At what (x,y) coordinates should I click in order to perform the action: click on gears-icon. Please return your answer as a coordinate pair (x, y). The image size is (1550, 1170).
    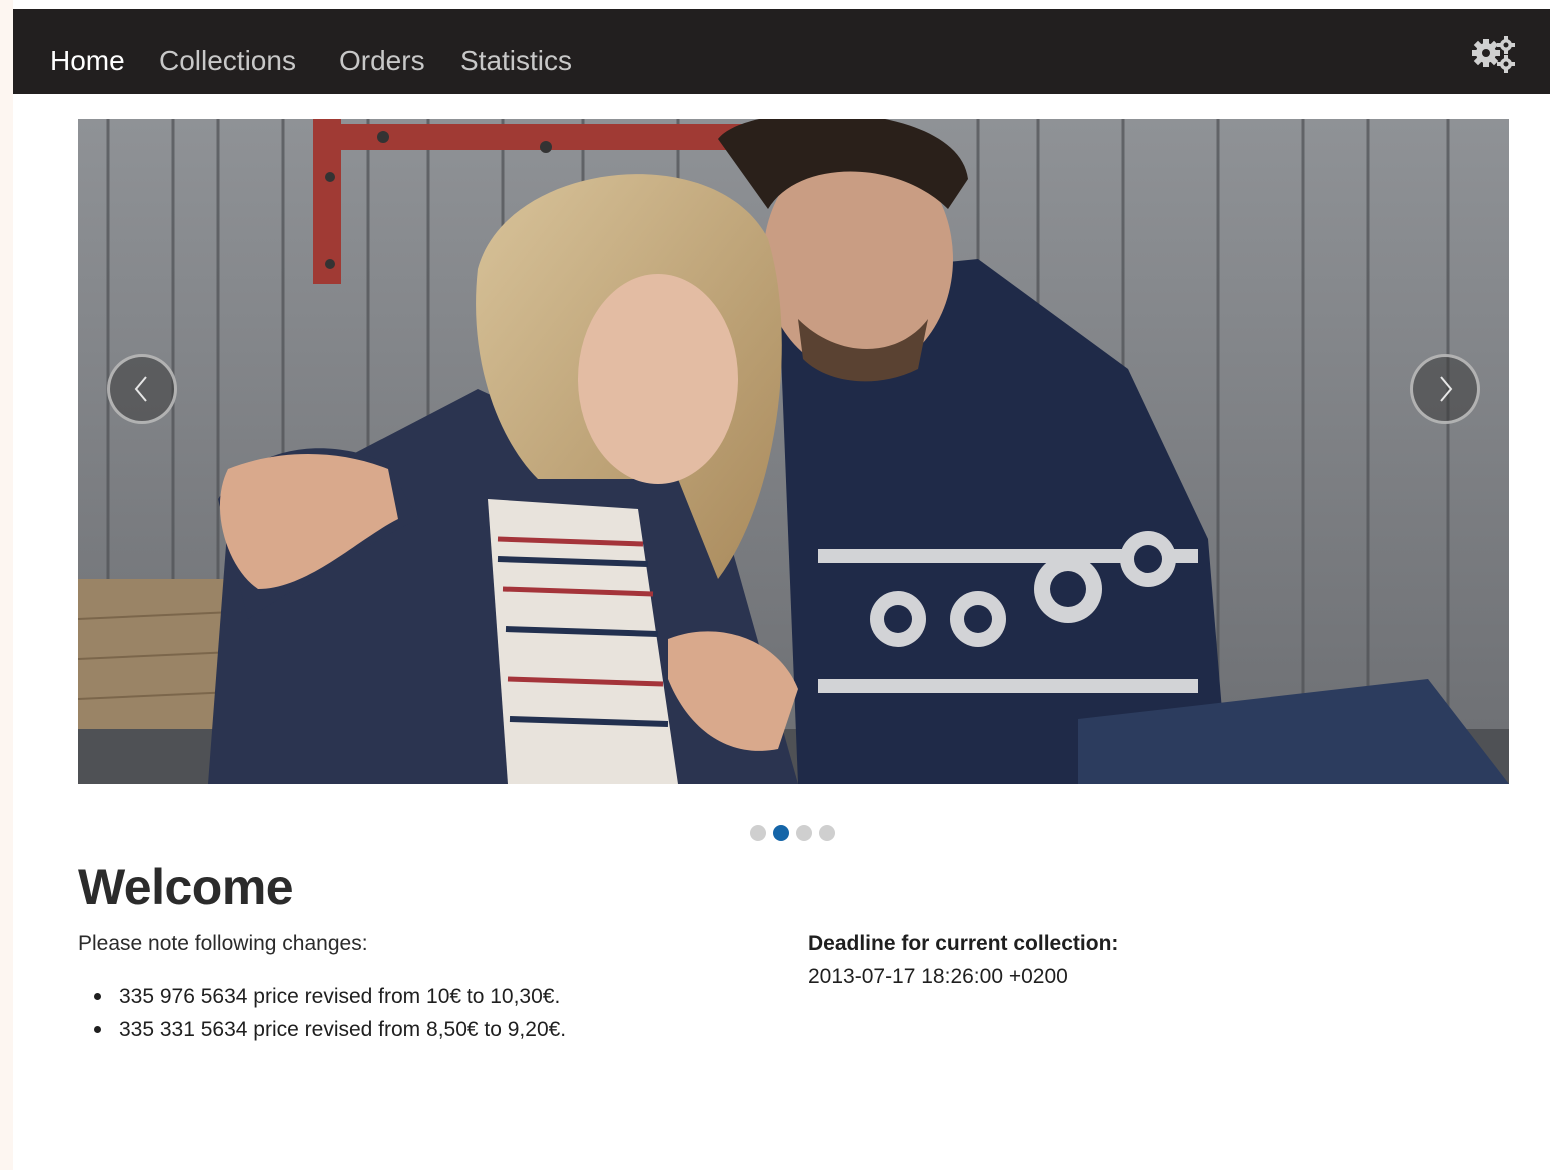
    Looking at the image, I should click on (1493, 55).